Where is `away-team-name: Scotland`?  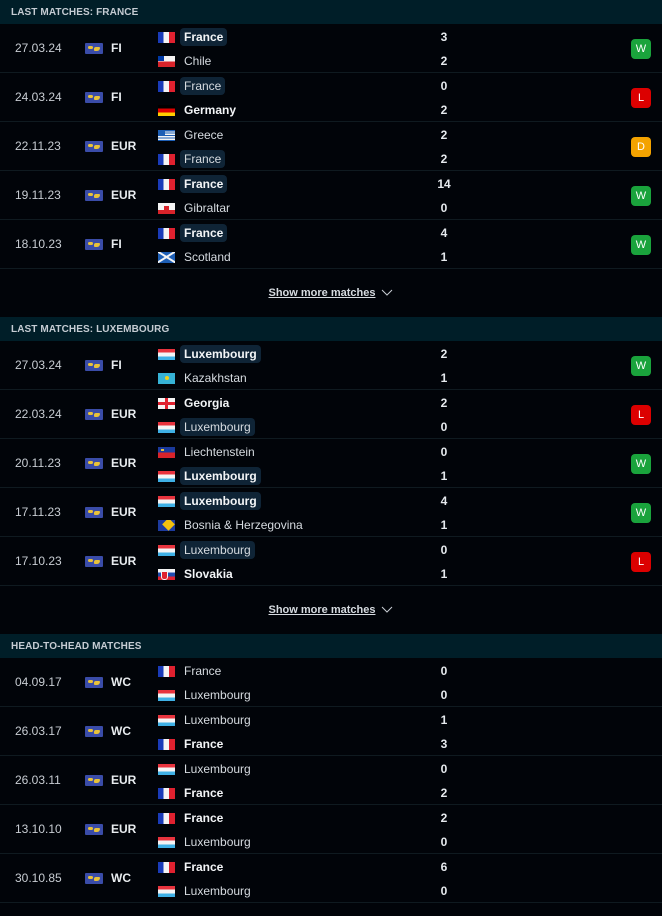
away-team-name: Scotland is located at coordinates (207, 257).